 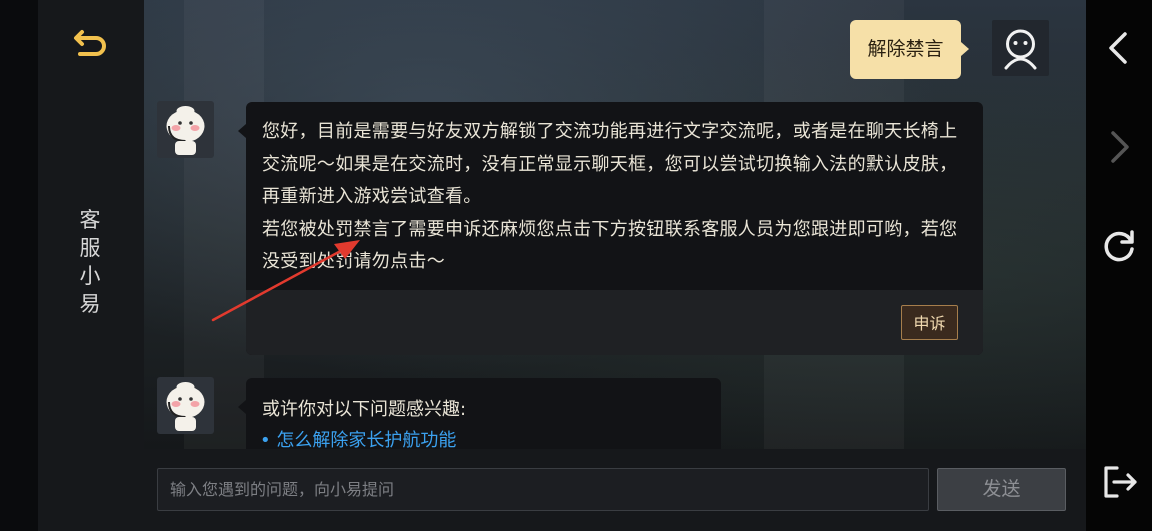 I want to click on back-arrow-icon, so click(x=91, y=43).